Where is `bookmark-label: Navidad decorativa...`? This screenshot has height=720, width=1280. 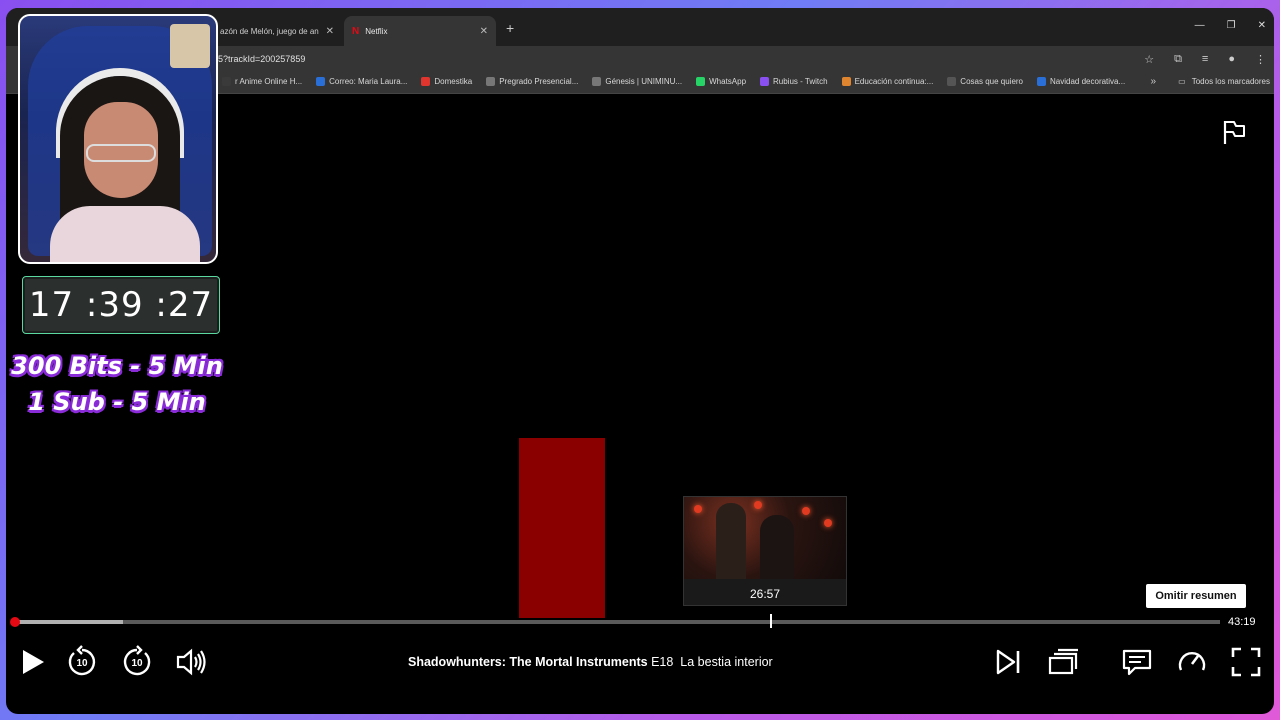 bookmark-label: Navidad decorativa... is located at coordinates (1088, 81).